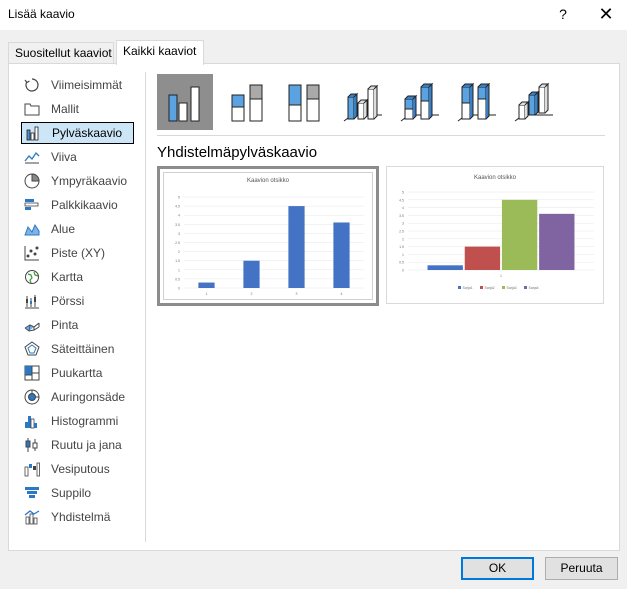 This screenshot has width=627, height=589. Describe the element at coordinates (403, 239) in the screenshot. I see `y-tick-label: 2` at that location.